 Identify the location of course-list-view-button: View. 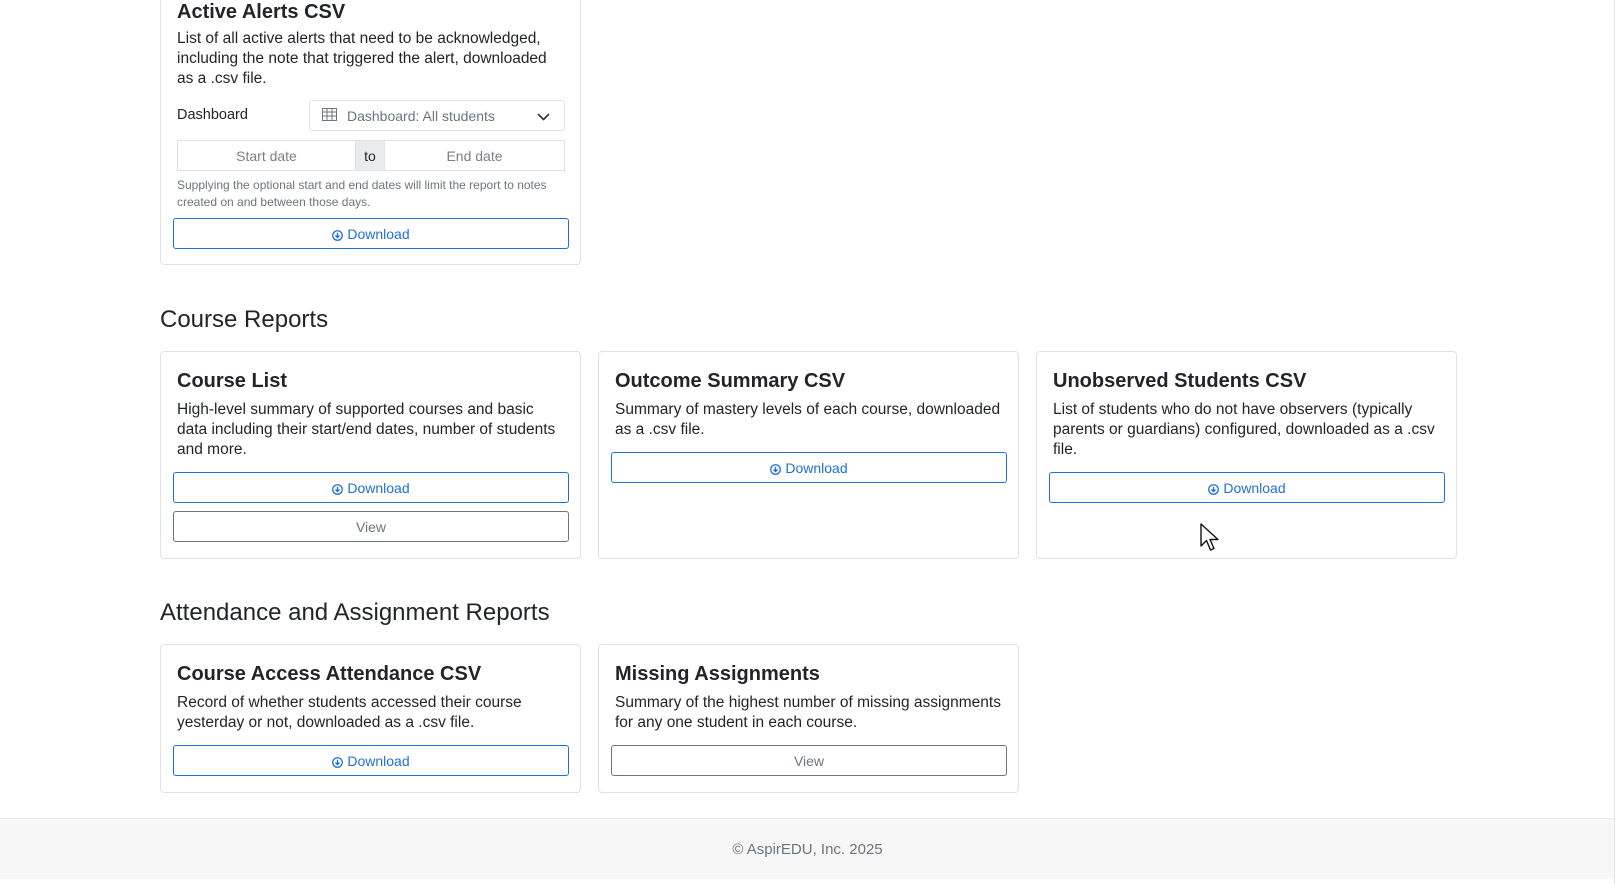
(371, 526).